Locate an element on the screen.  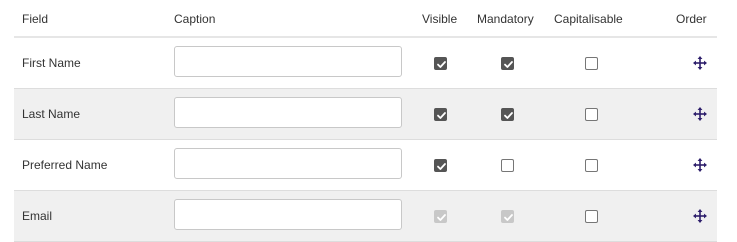
header-capitalisable: Capitalisable is located at coordinates (588, 19).